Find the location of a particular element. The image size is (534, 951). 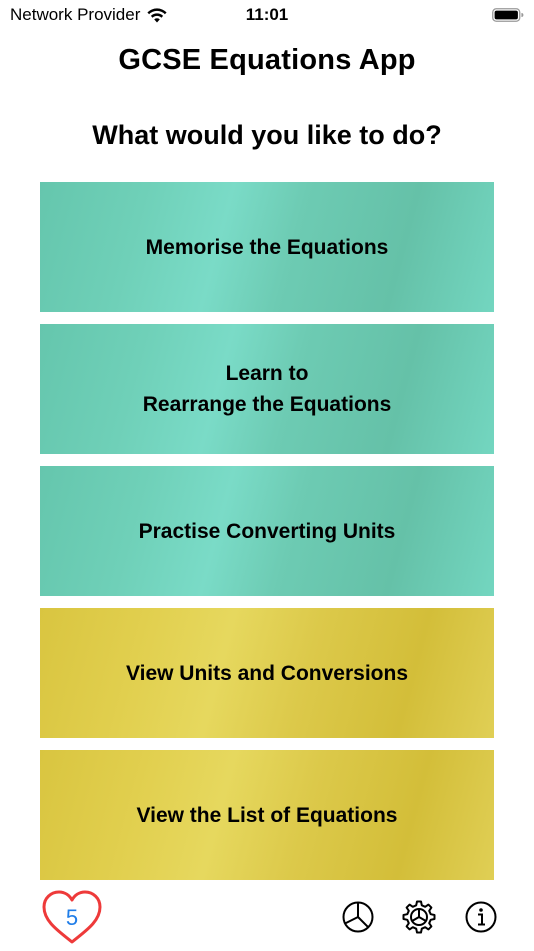

status-time: 11:01 is located at coordinates (267, 14).